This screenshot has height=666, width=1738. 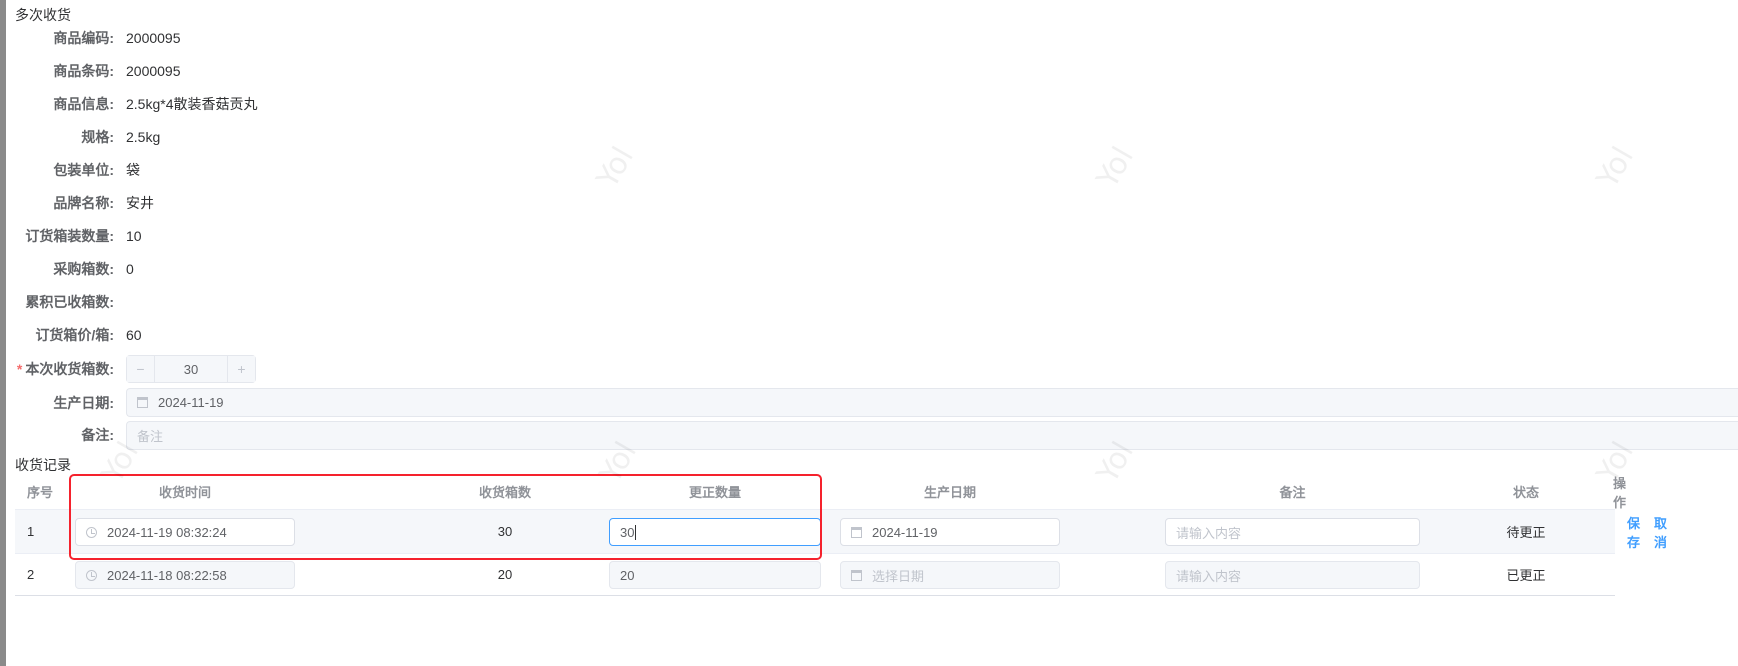 I want to click on field-label: 订货箱装数量:, so click(x=69, y=236).